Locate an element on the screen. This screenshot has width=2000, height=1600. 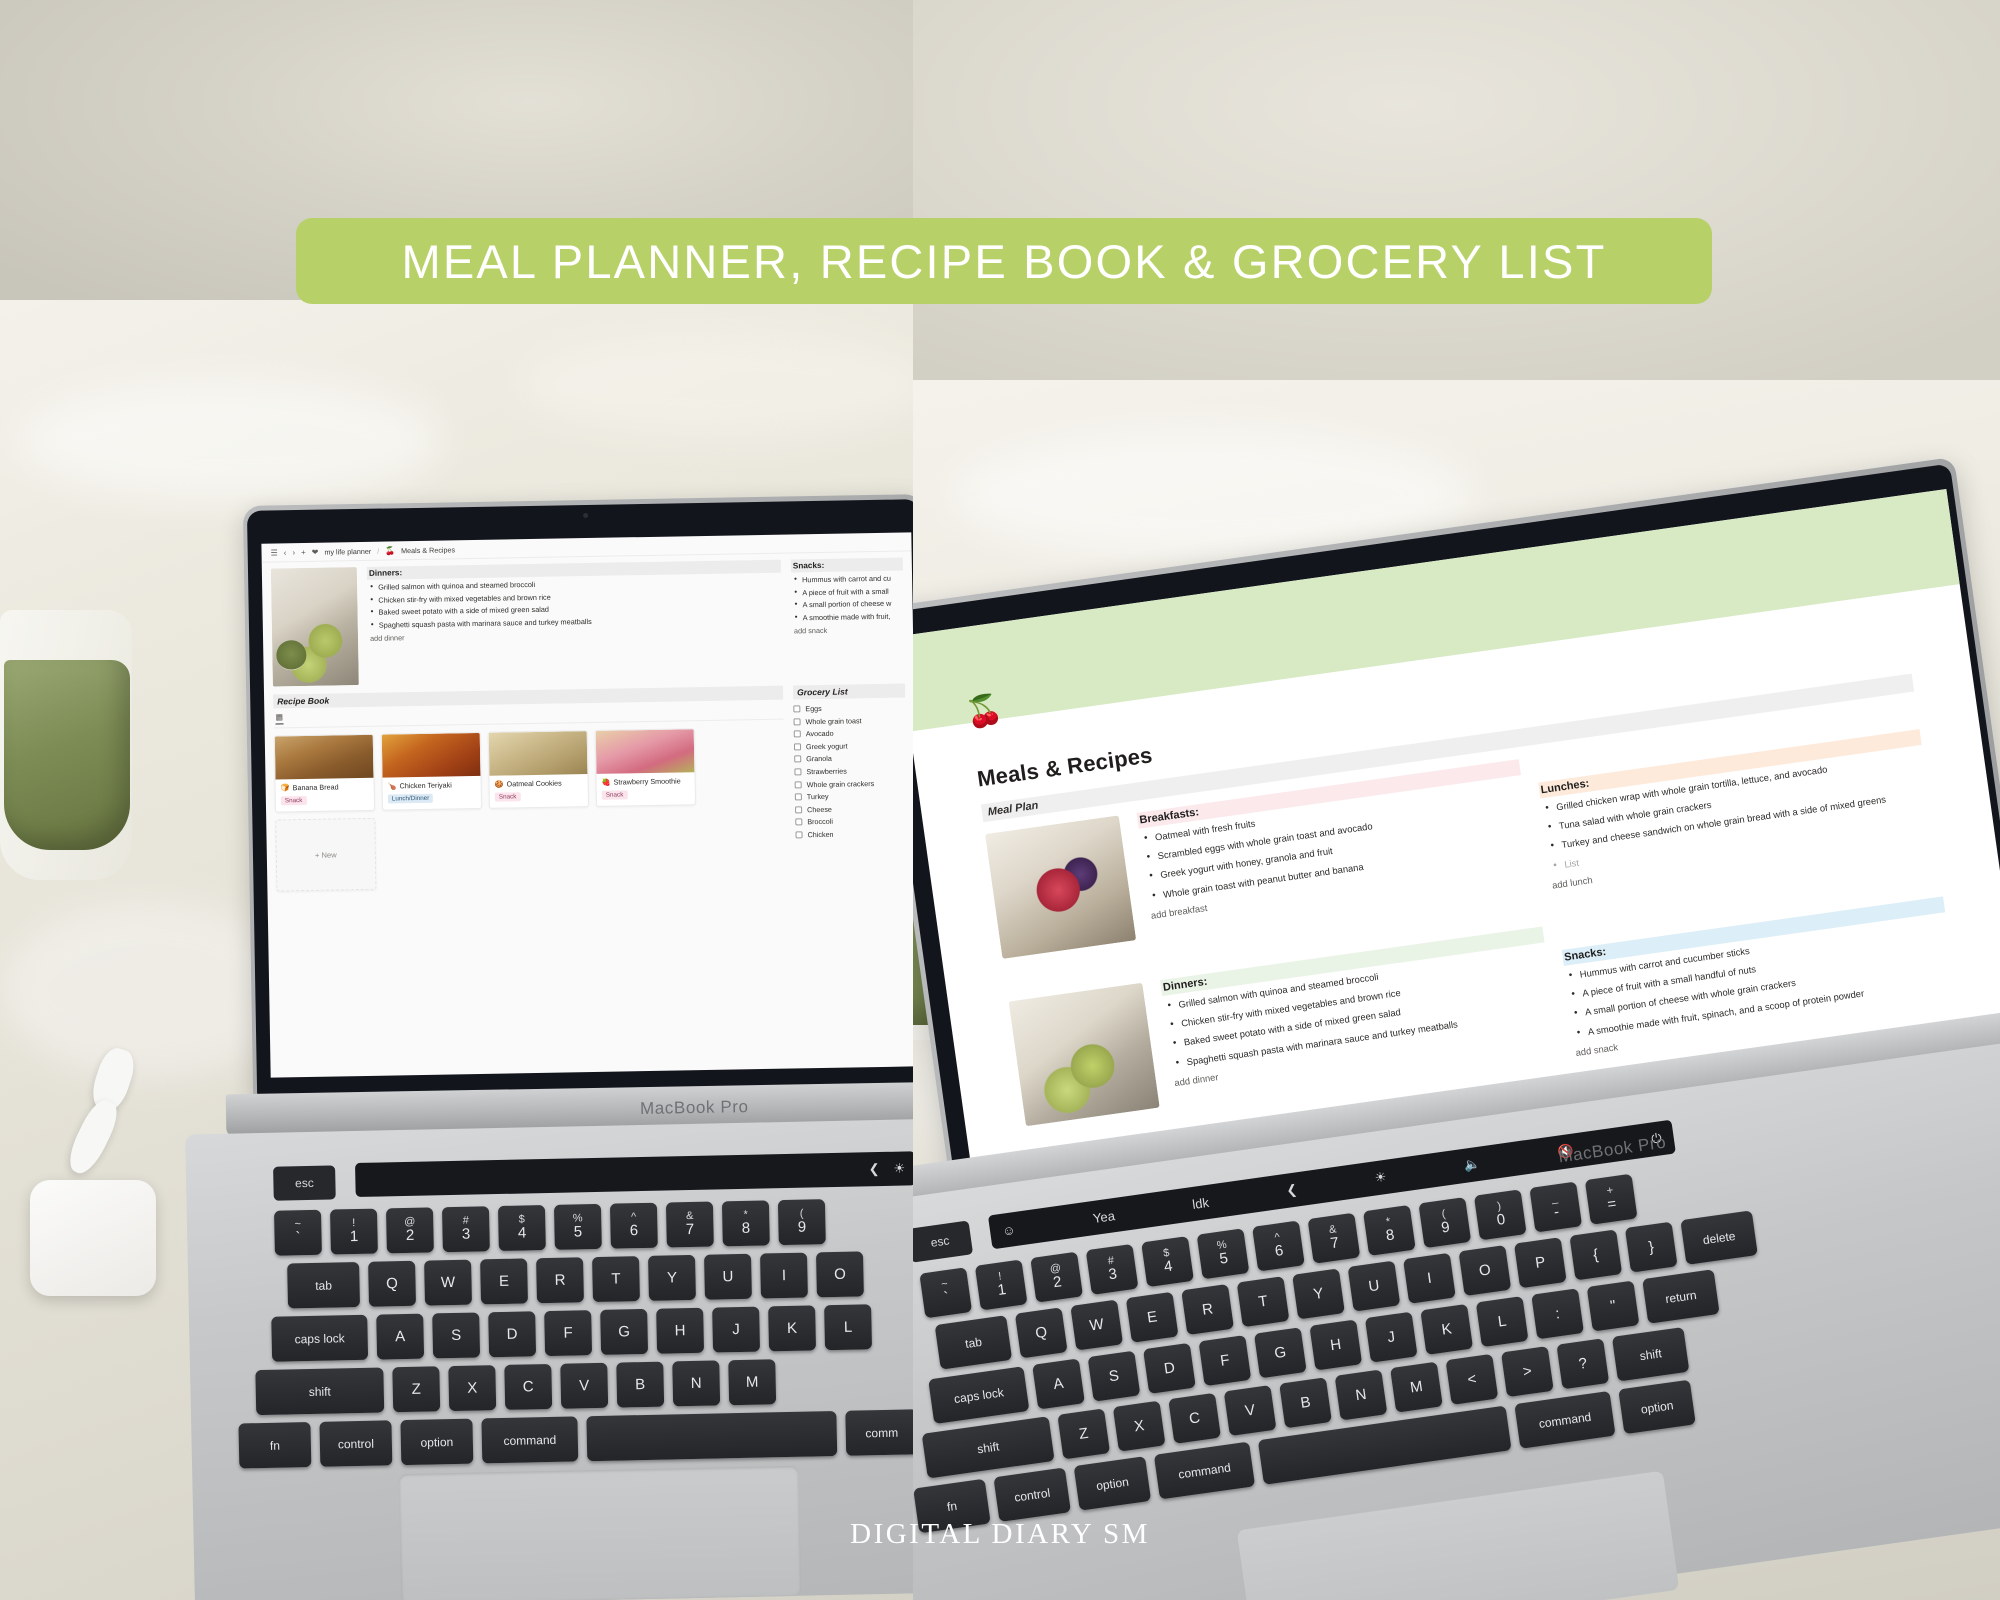
recipe-tag: Lunch/Dinner is located at coordinates (410, 798).